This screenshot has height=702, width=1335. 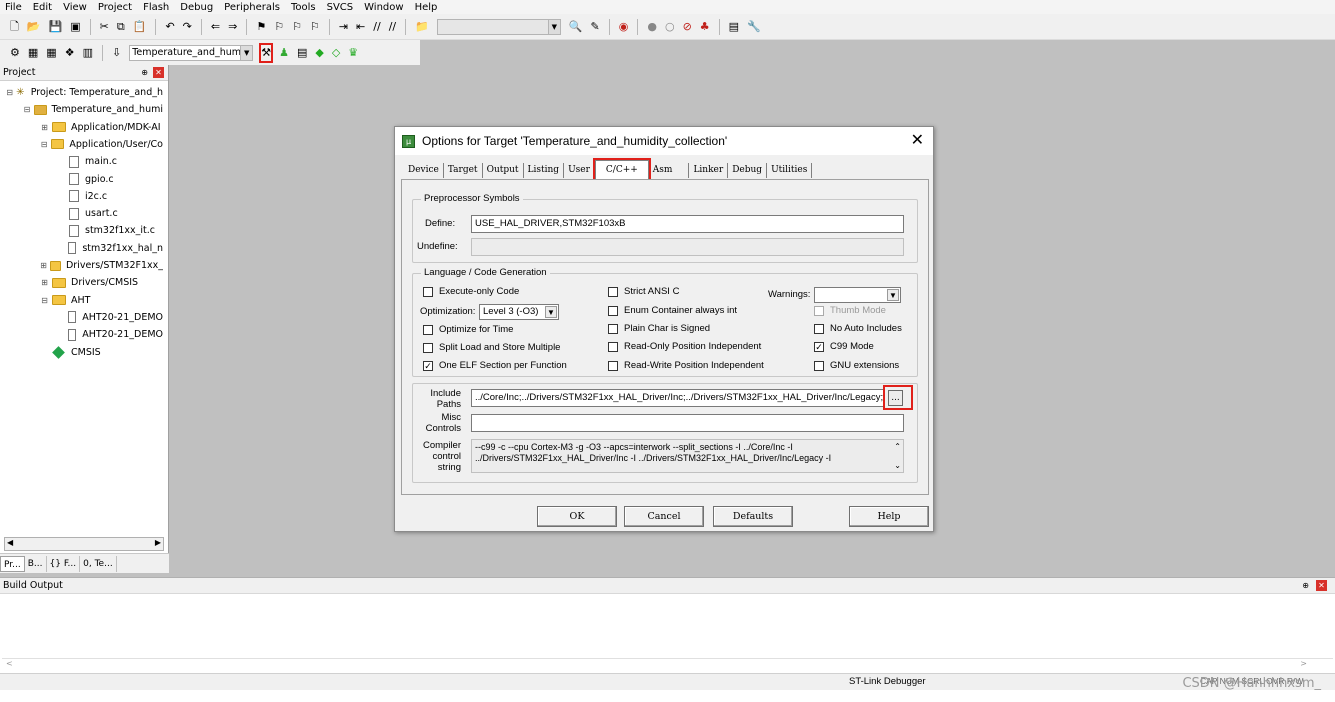 What do you see at coordinates (897, 465) in the screenshot?
I see `scroll-down-icon: ⌄` at bounding box center [897, 465].